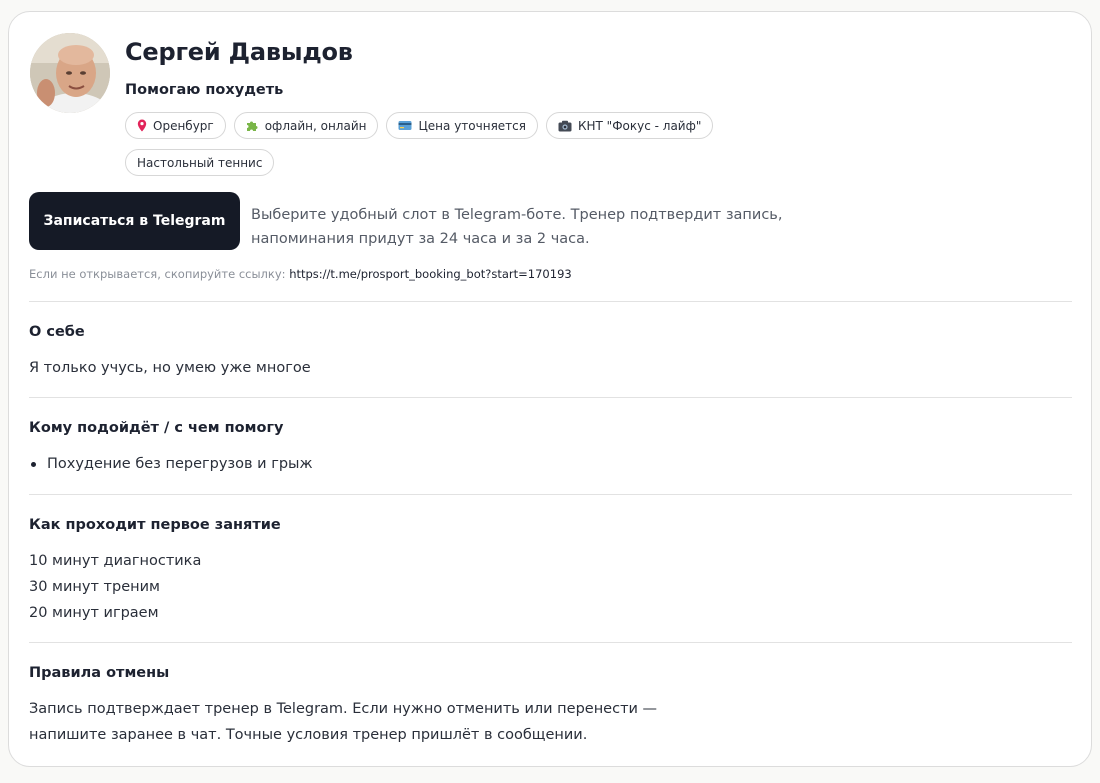 The height and width of the screenshot is (783, 1100). I want to click on chip-label: Цена уточняется, so click(472, 125).